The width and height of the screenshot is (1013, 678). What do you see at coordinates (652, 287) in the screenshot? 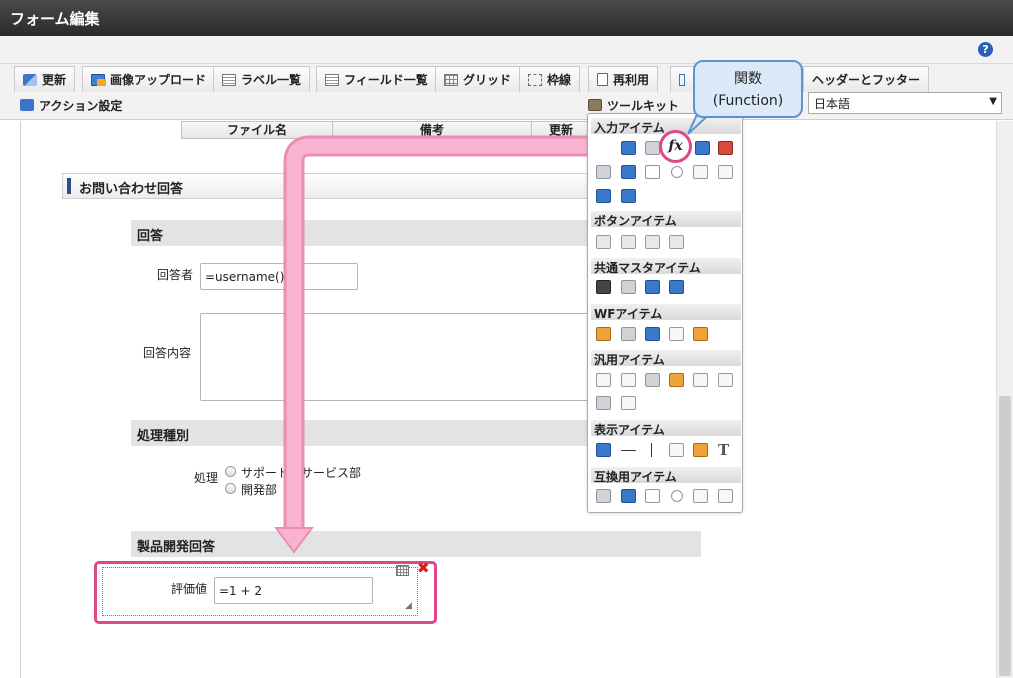
I see `organization-icon` at bounding box center [652, 287].